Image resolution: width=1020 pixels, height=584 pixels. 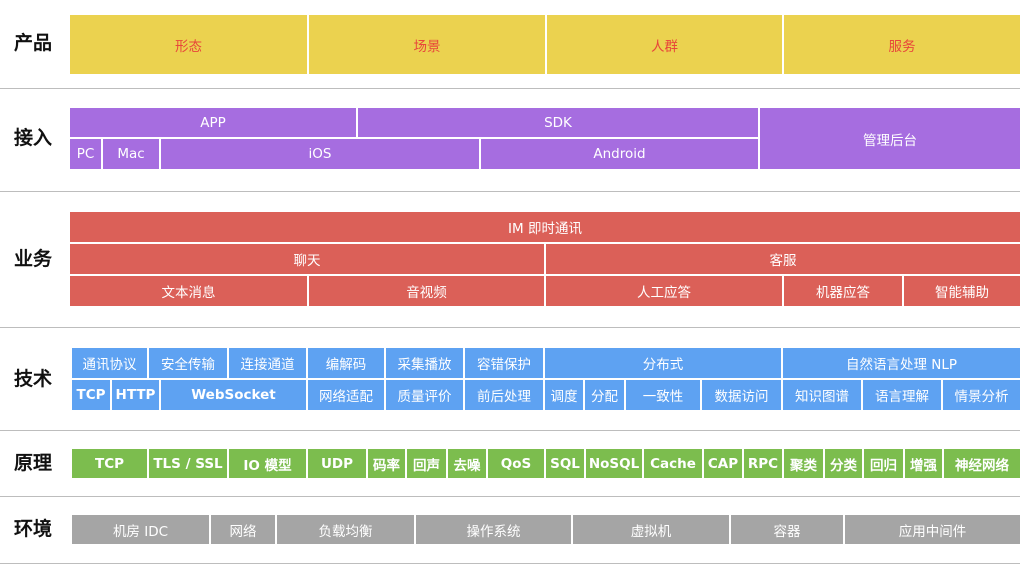 I want to click on access-android: Android, so click(x=619, y=154).